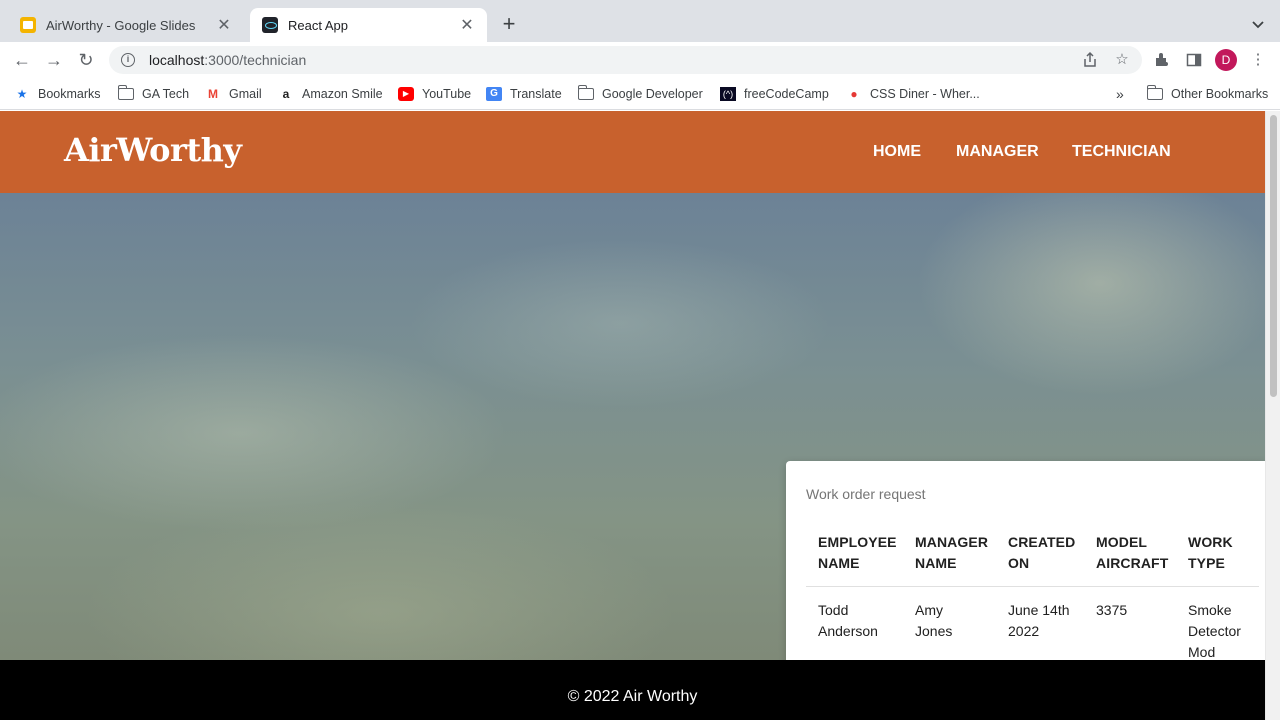 The height and width of the screenshot is (720, 1280). Describe the element at coordinates (213, 94) in the screenshot. I see `gmail-icon: M` at that location.